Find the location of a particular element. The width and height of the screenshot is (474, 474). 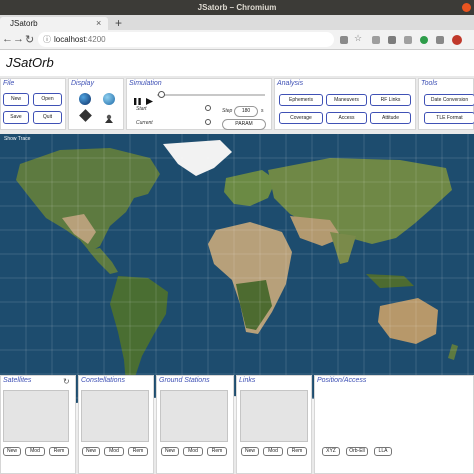

africa-forest is located at coordinates (254, 305).